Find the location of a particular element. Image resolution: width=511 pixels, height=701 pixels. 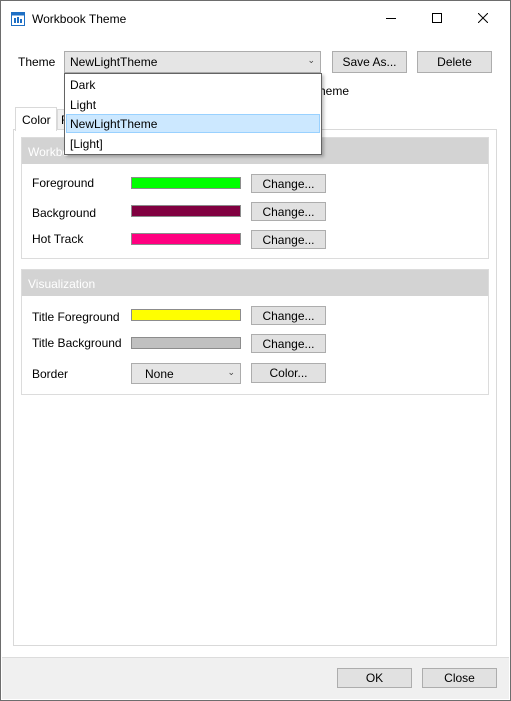

minimize-icon is located at coordinates (391, 18).